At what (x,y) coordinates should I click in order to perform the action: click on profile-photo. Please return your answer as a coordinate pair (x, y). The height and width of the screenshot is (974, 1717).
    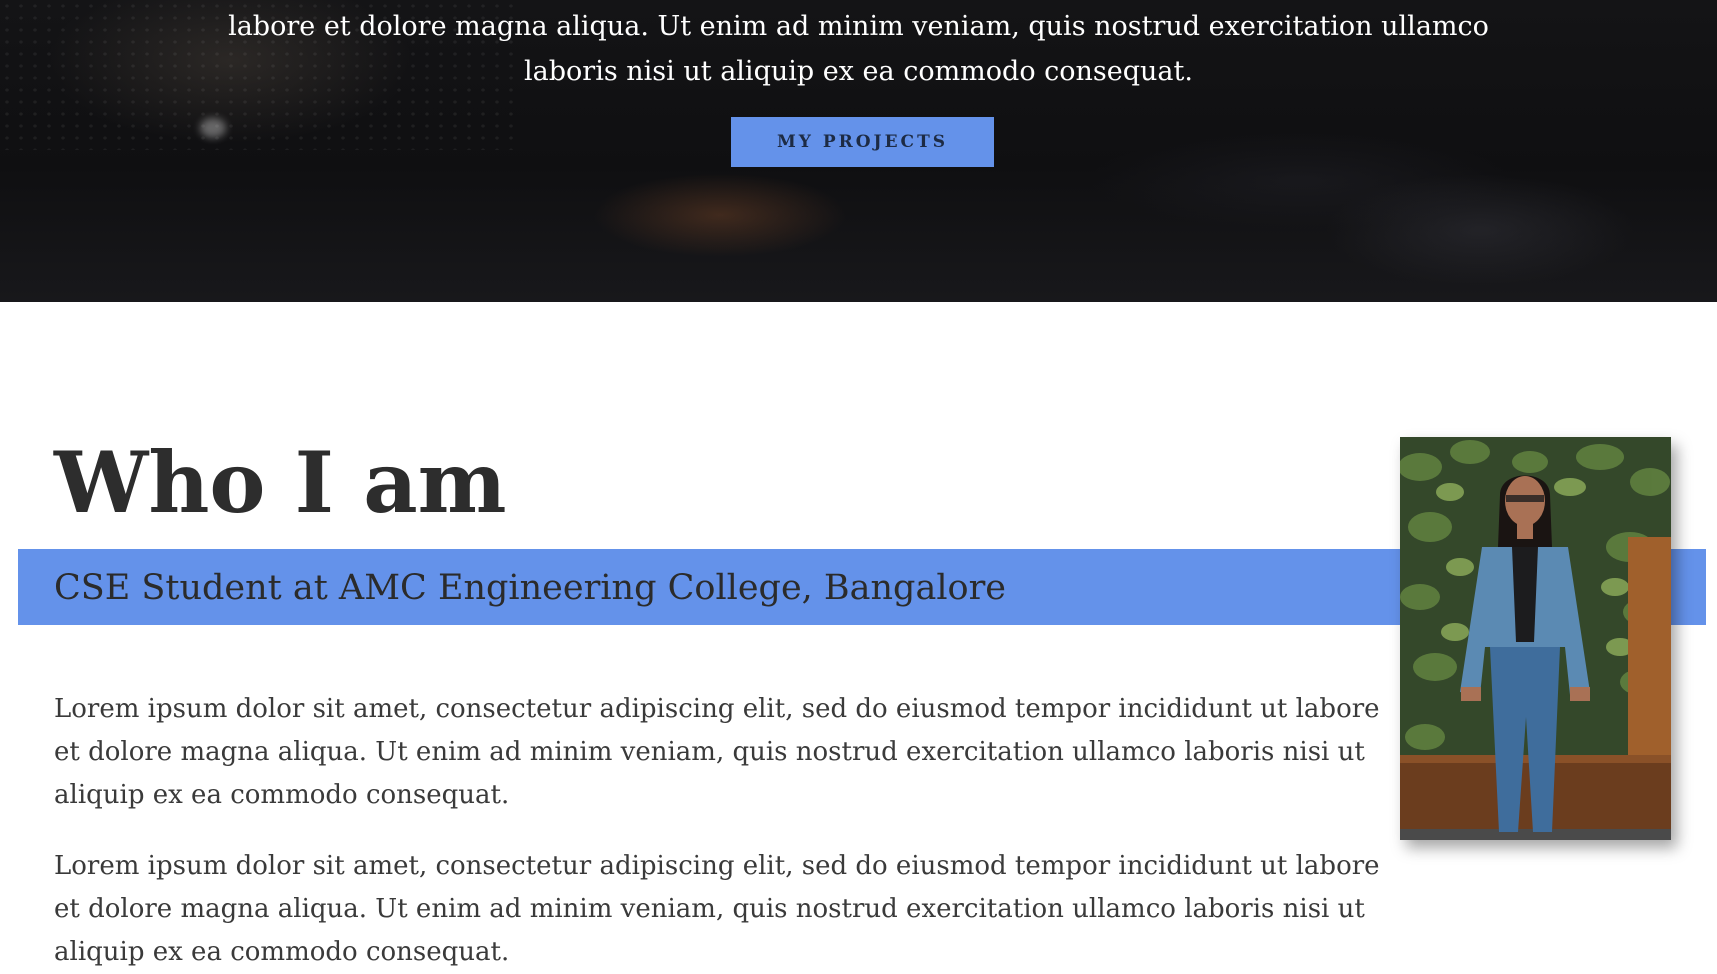
    Looking at the image, I should click on (1535, 638).